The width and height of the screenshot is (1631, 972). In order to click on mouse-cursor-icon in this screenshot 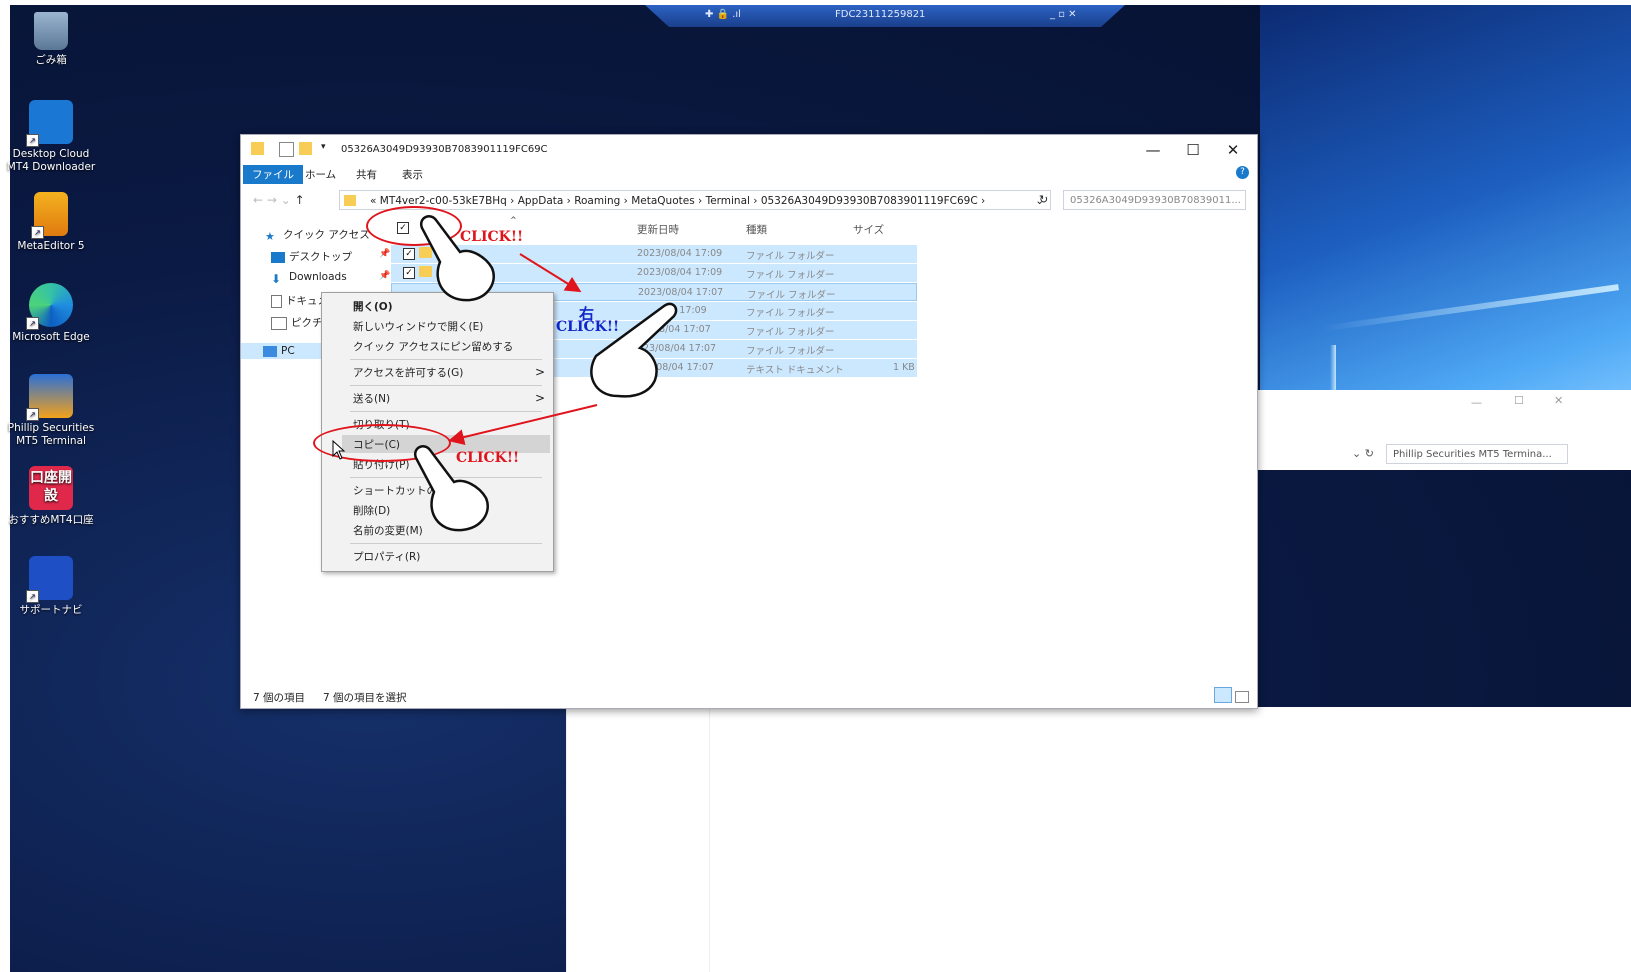, I will do `click(339, 449)`.